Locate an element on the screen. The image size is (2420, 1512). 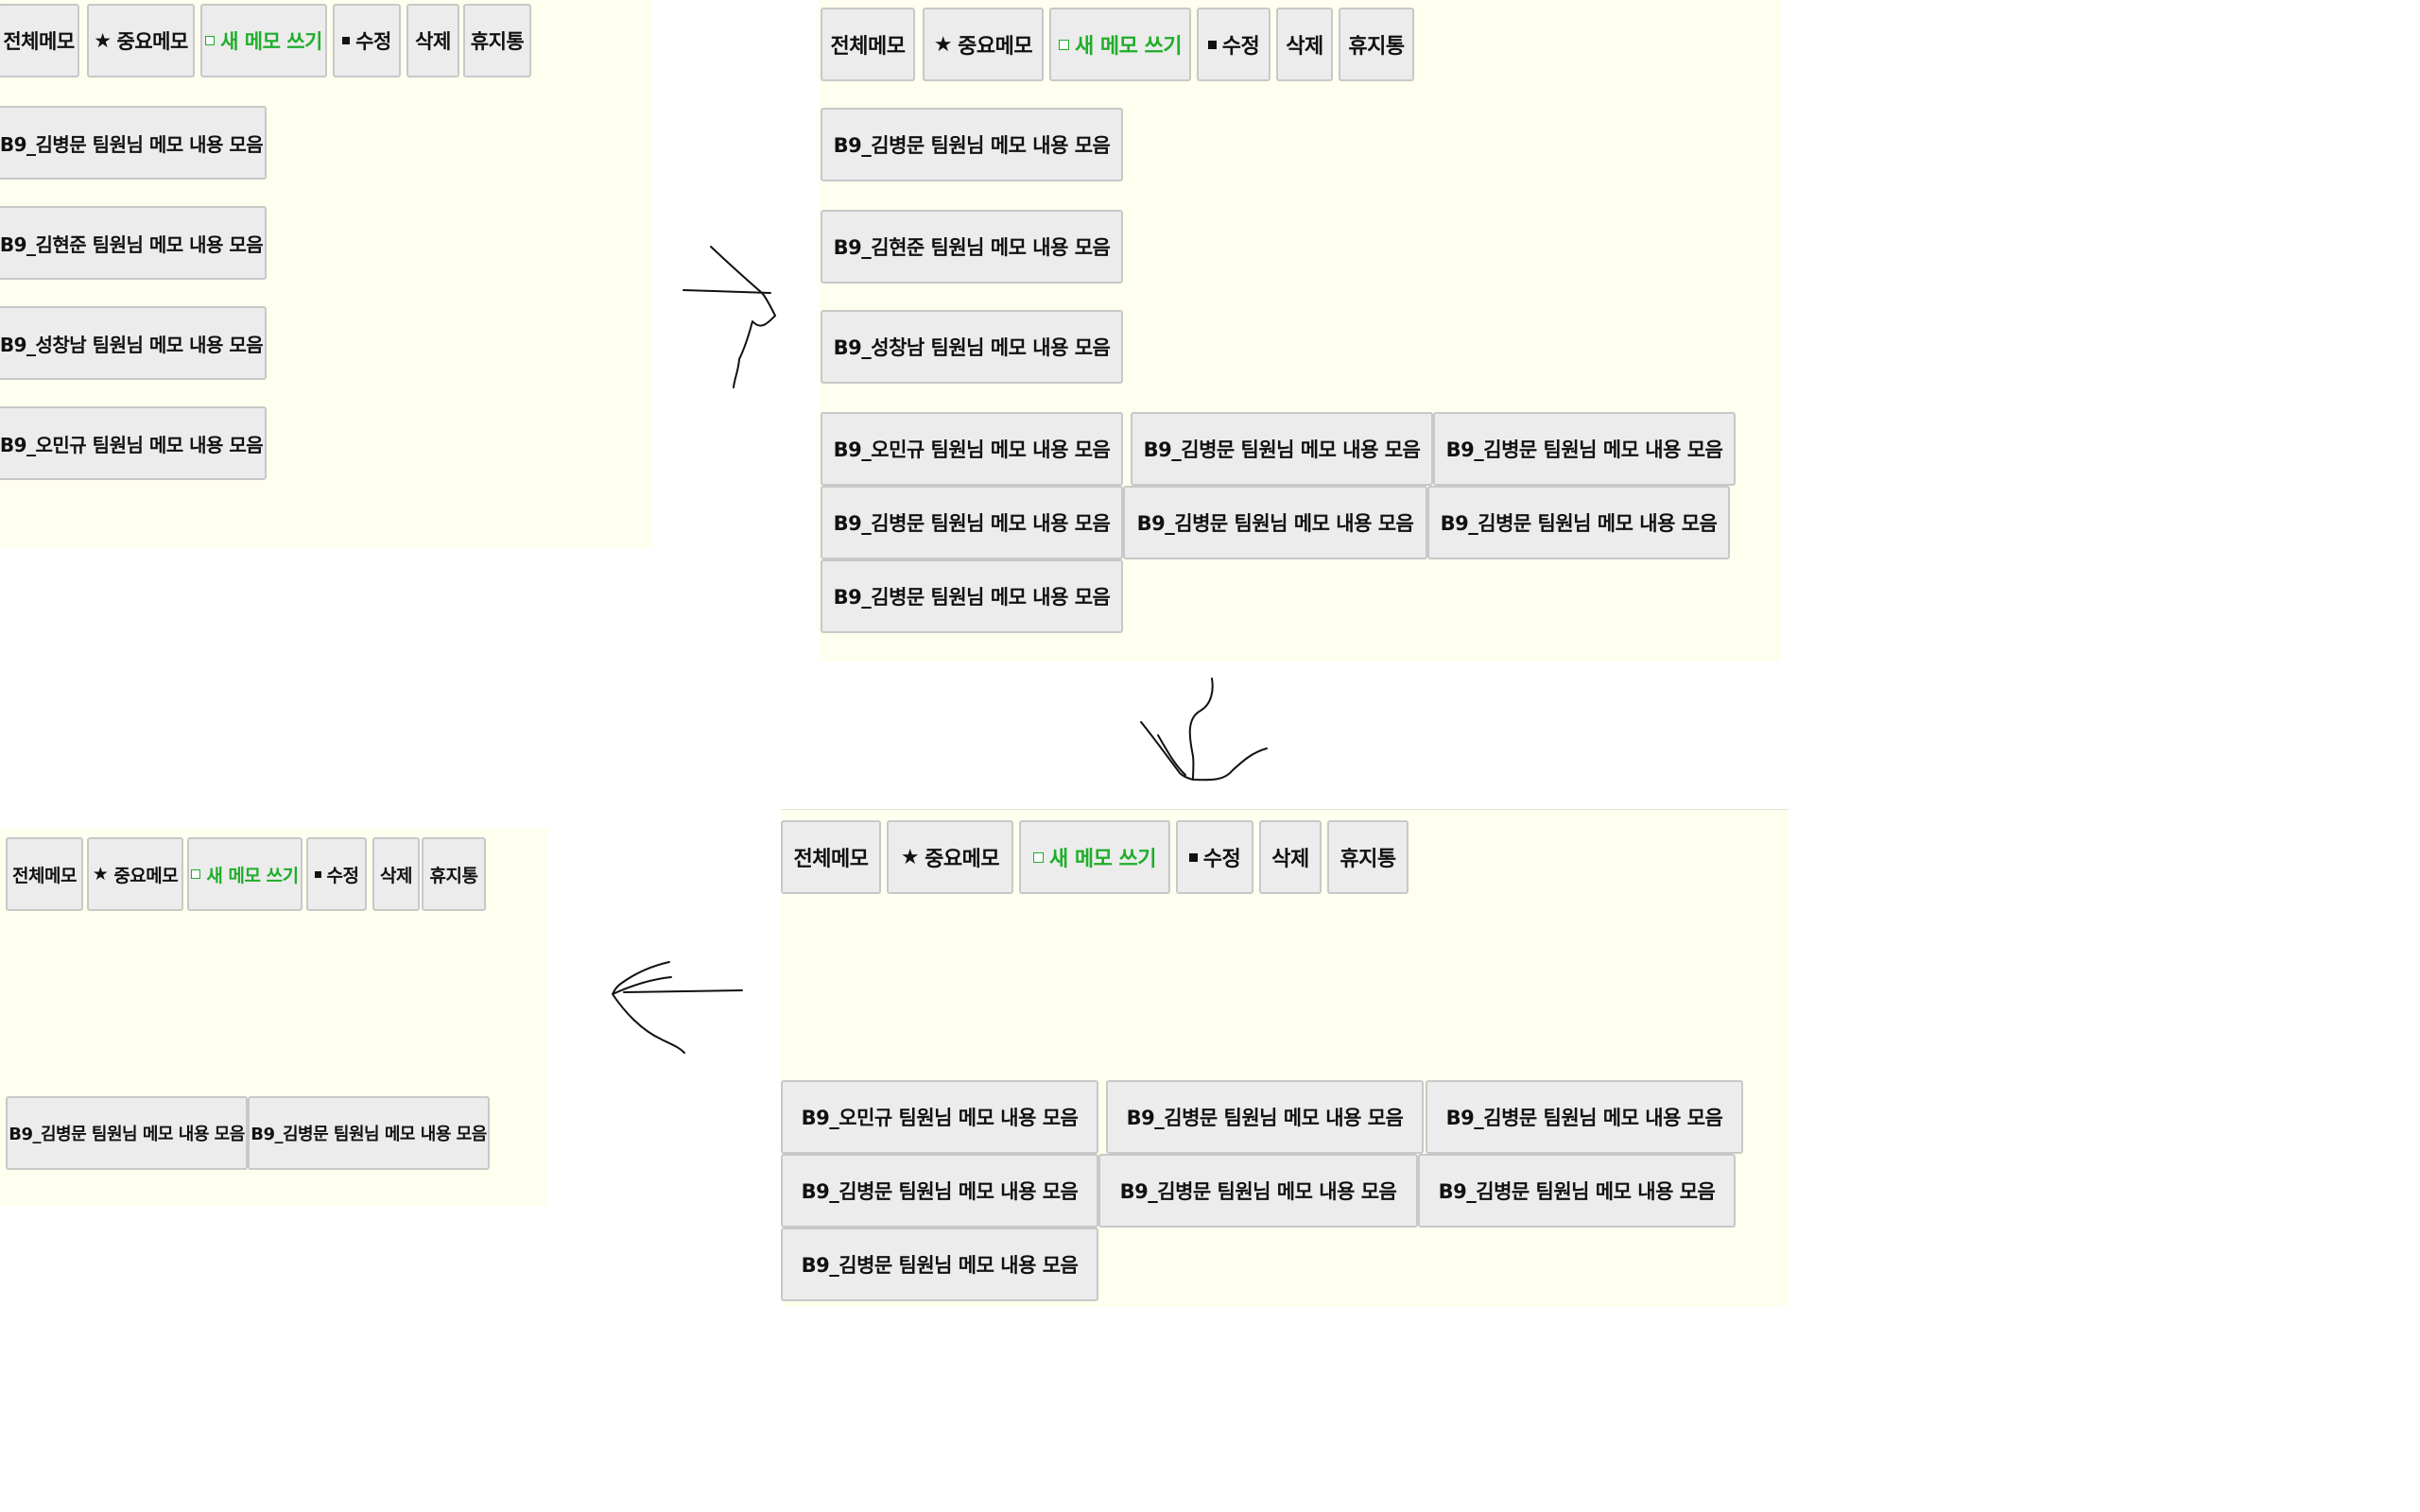
right-arrow-head-icon is located at coordinates (743, 317).